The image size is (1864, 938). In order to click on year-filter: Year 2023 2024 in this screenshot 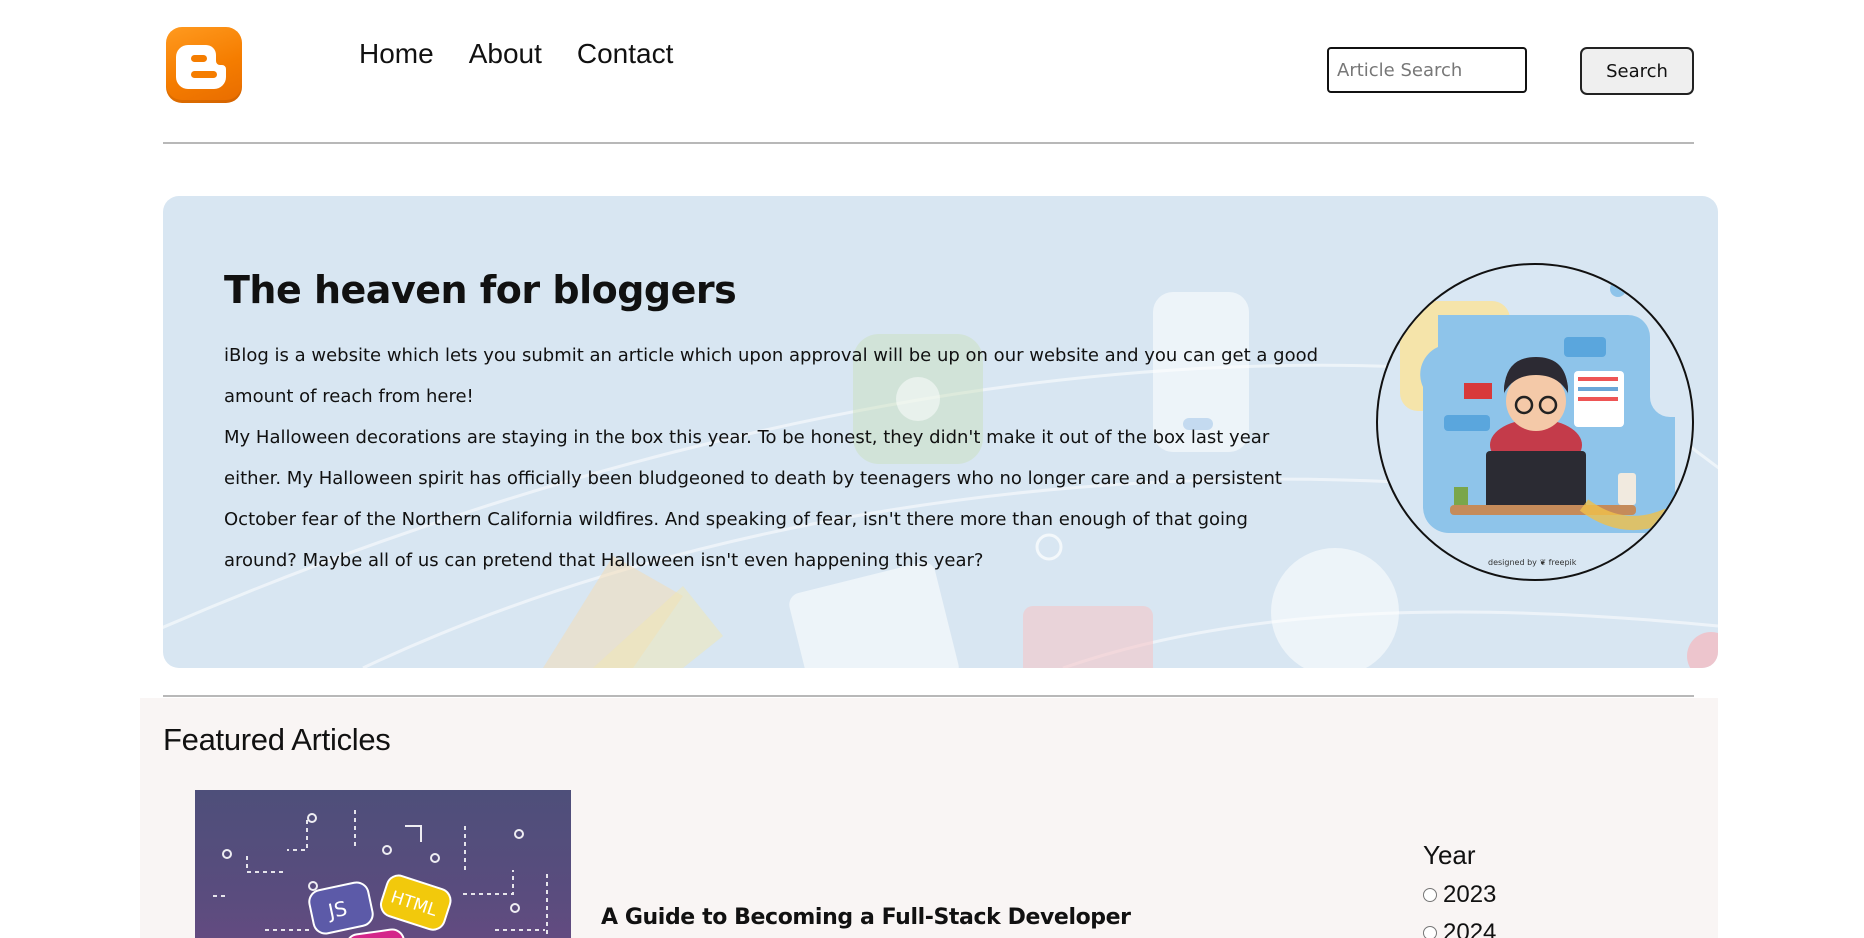, I will do `click(1548, 889)`.